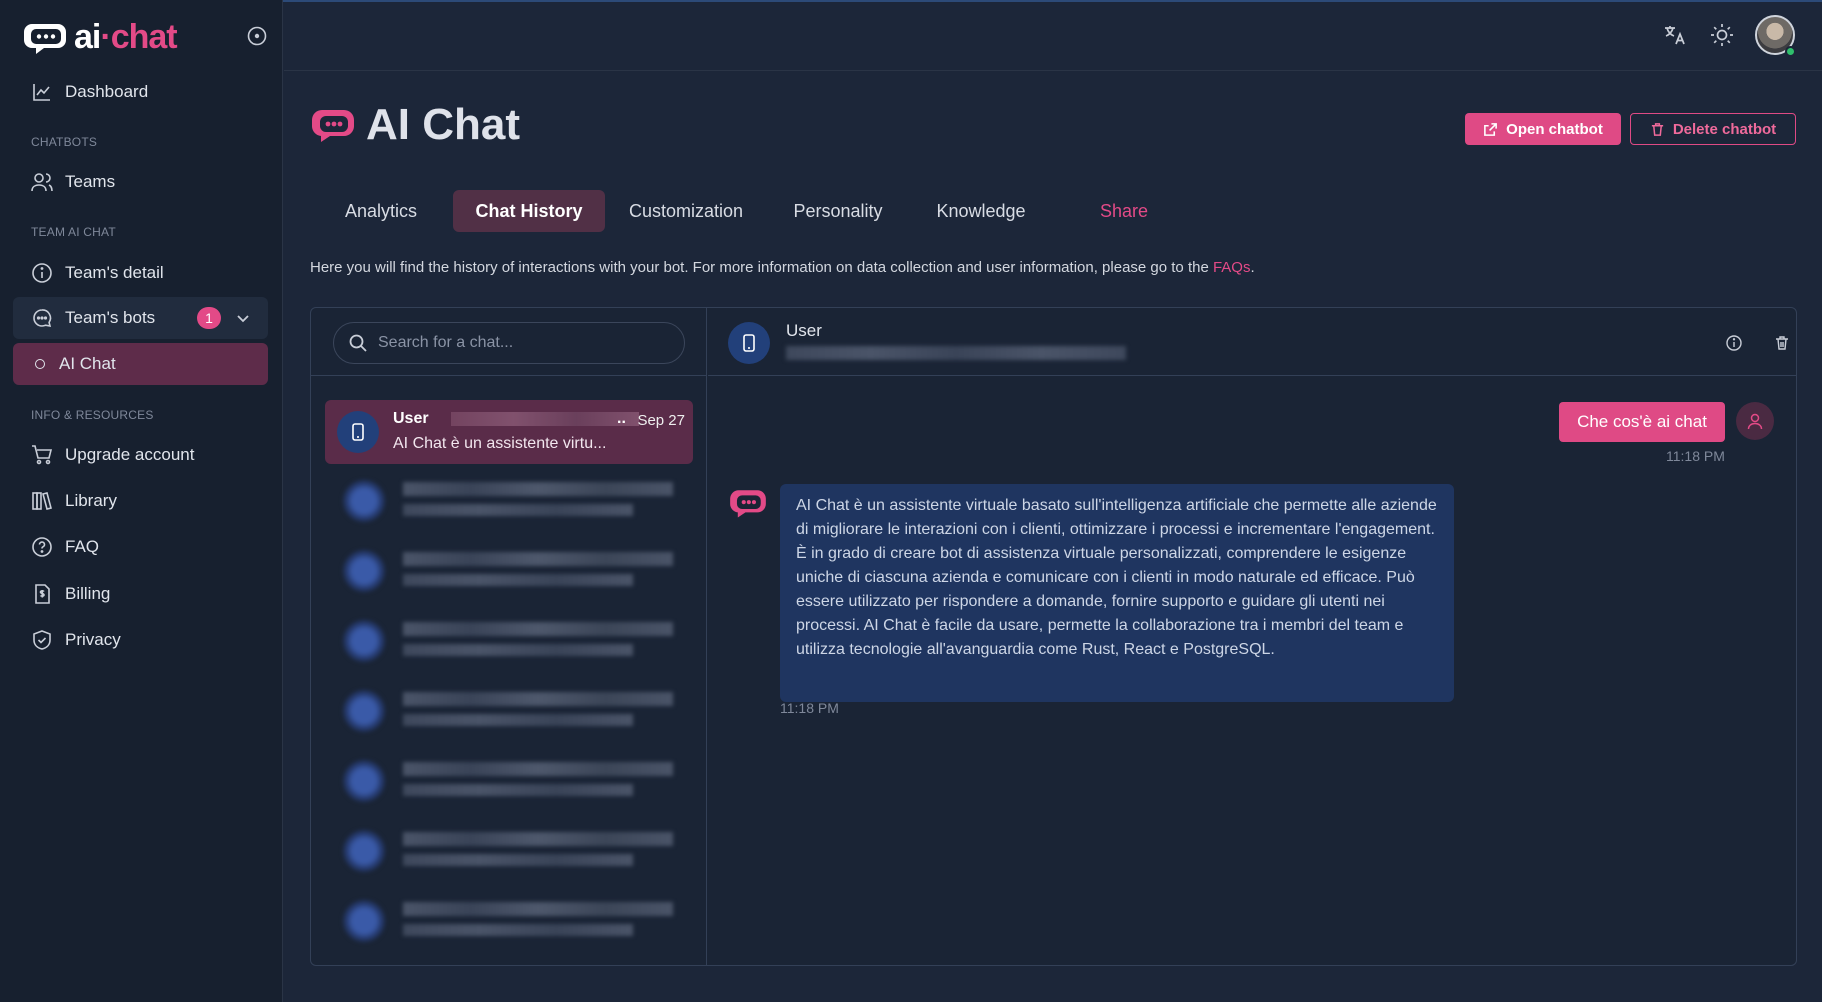 The image size is (1822, 1002). I want to click on open-chatbot-button: Open chatbot, so click(1543, 129).